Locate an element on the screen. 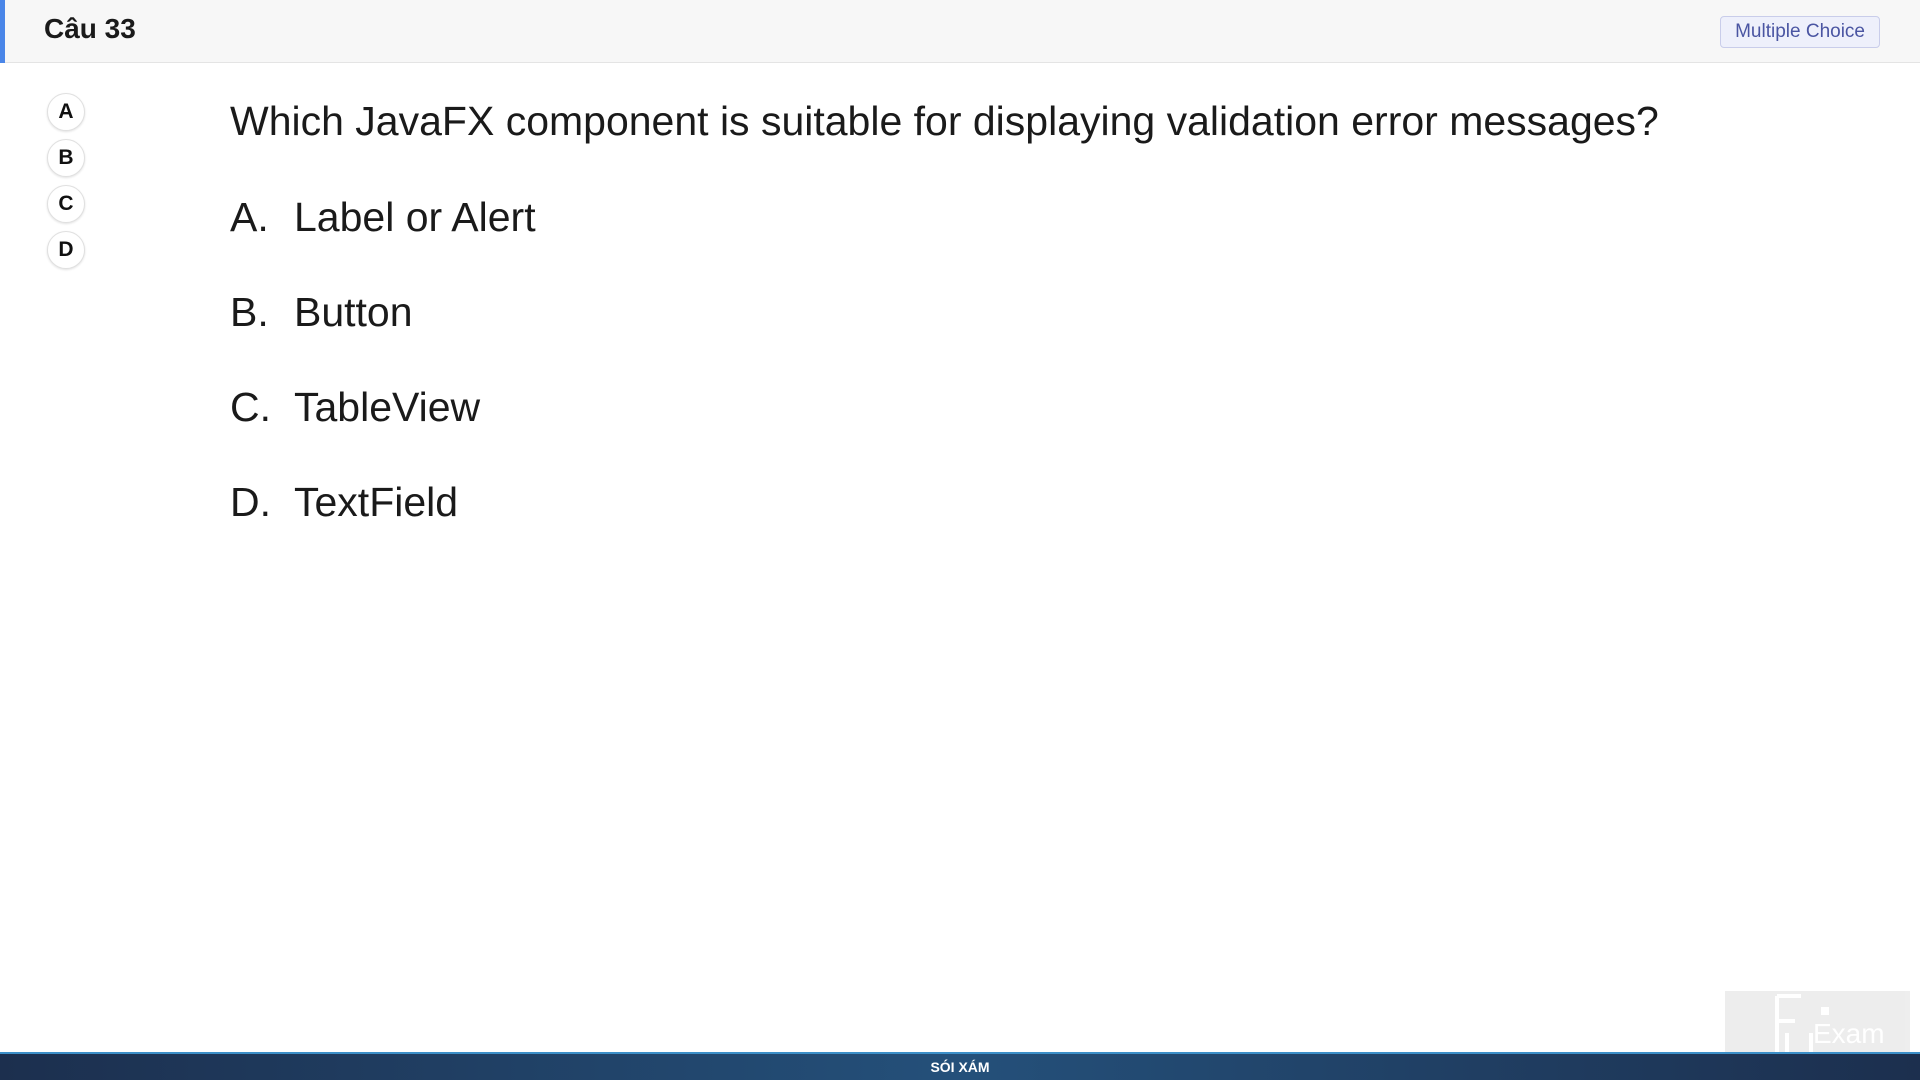  option-c: C. TableView is located at coordinates (980, 407).